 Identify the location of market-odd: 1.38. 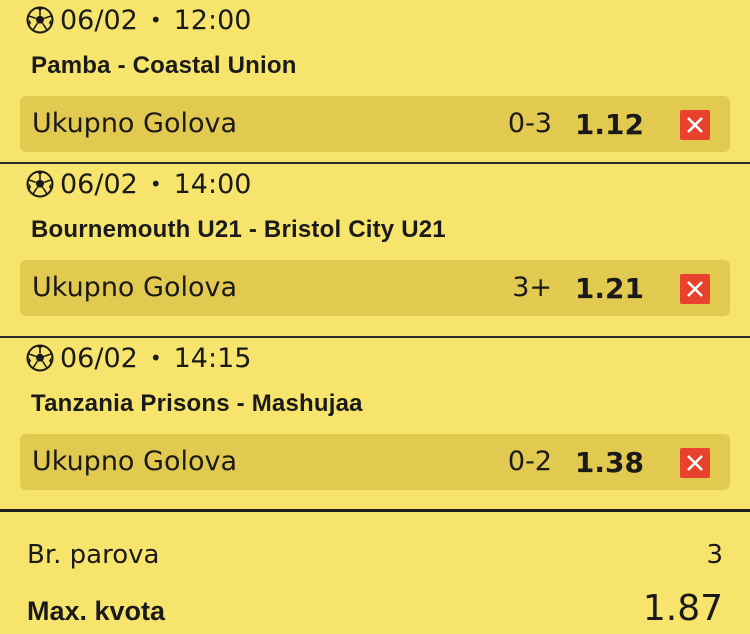
(609, 462).